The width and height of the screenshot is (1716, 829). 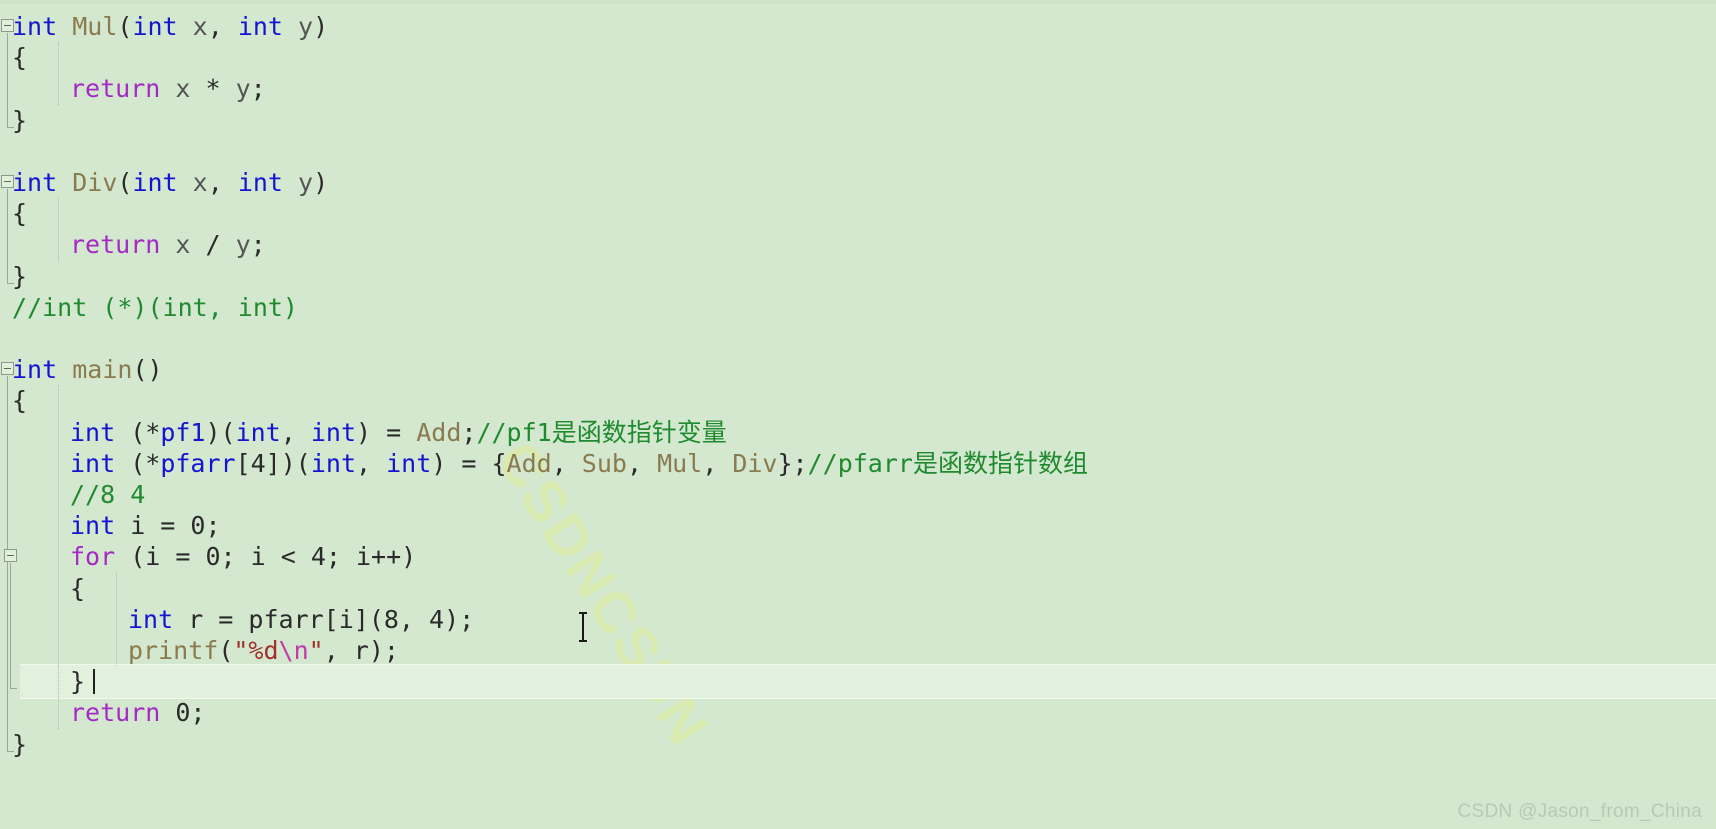 I want to click on code-token-kw: pfarr, so click(x=198, y=463).